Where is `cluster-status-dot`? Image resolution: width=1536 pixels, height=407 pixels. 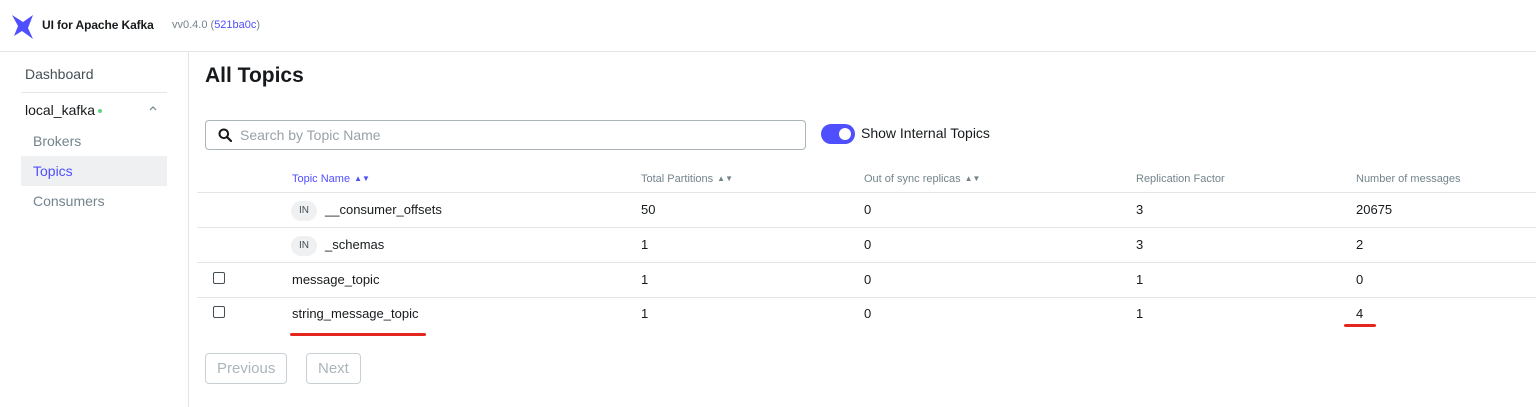 cluster-status-dot is located at coordinates (100, 111).